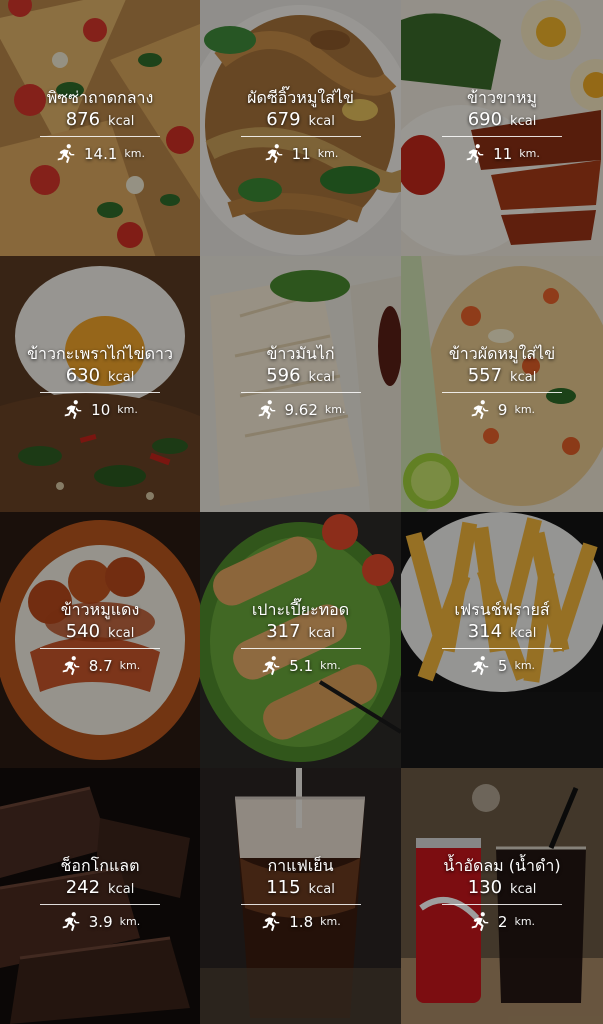  I want to click on food-info: กาแฟเย็น 115 kcal 1.8 km., so click(300, 894).